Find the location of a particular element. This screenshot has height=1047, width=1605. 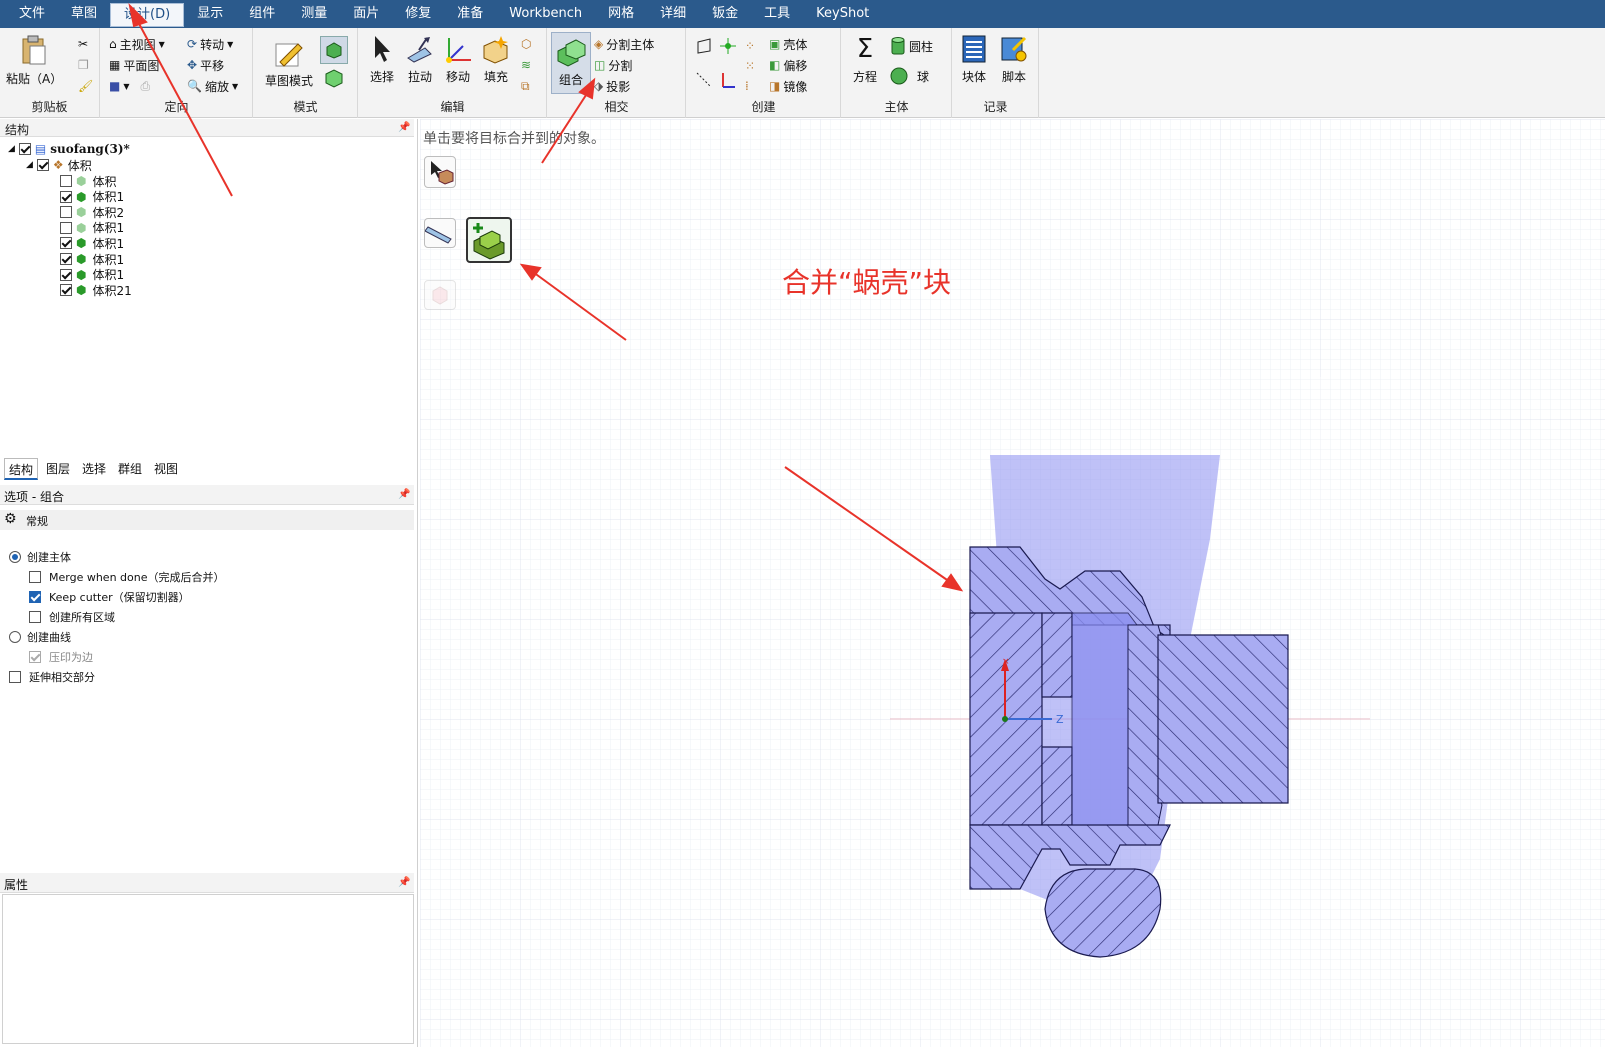

menu-item: 准备 is located at coordinates (470, 14).